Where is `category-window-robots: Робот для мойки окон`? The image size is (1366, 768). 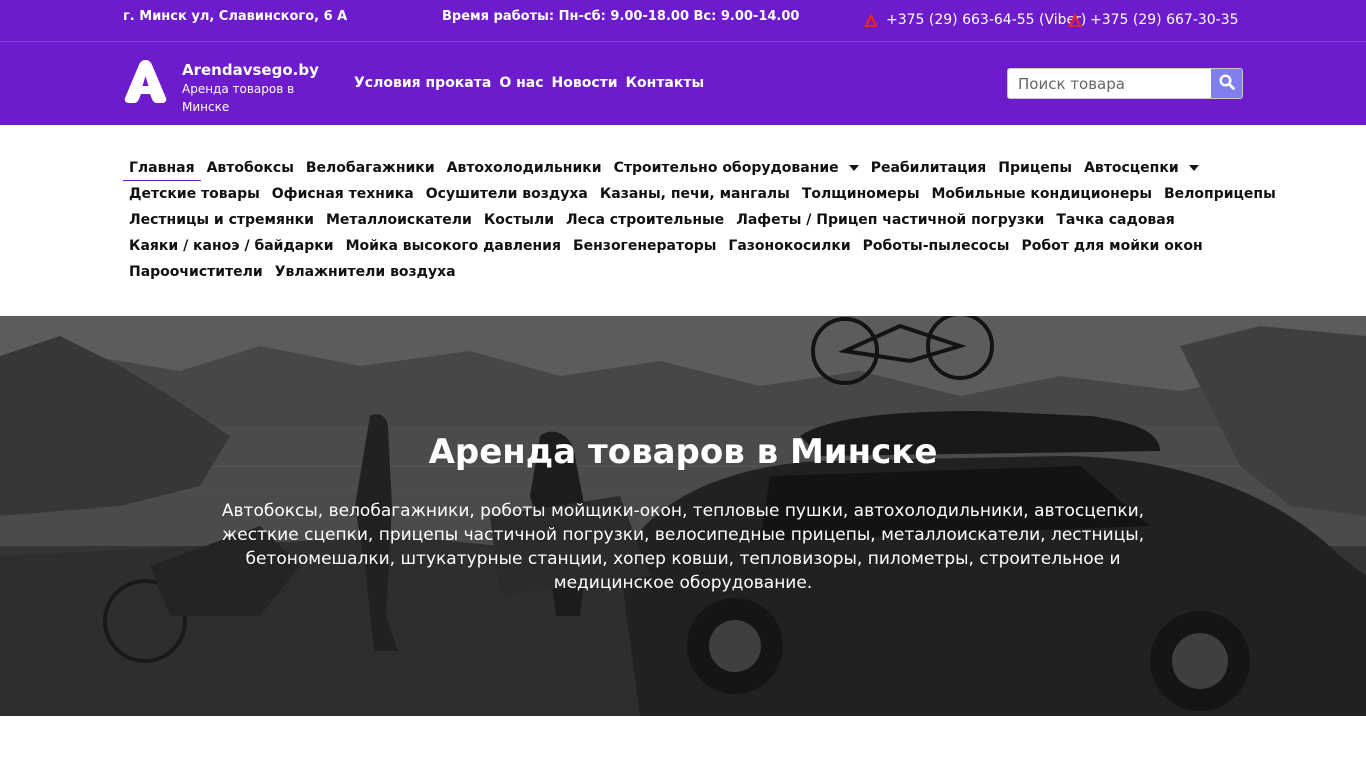
category-window-robots: Робот для мойки окон is located at coordinates (1111, 246).